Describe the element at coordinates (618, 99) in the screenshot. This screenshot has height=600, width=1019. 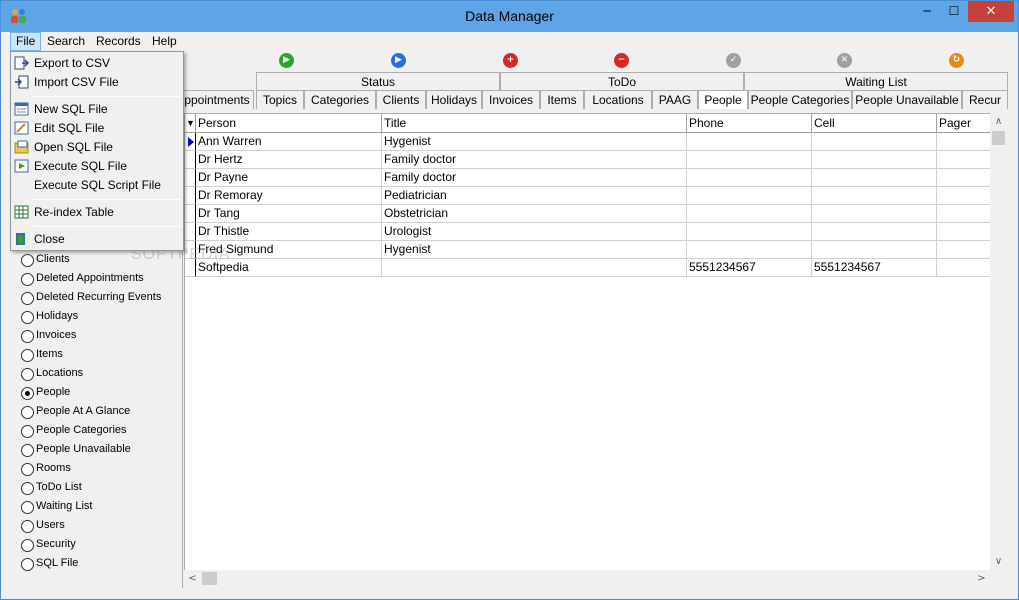
I see `tab-locations: Locations` at that location.